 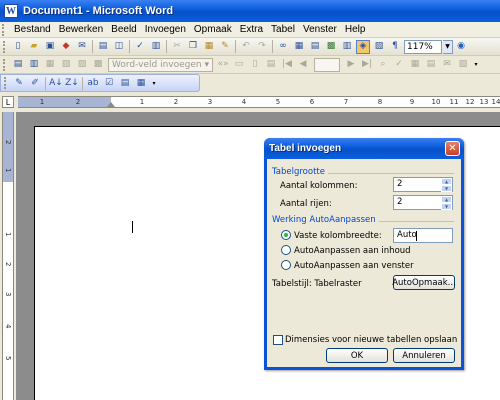 What do you see at coordinates (355, 29) in the screenshot?
I see `menu-help: Help` at bounding box center [355, 29].